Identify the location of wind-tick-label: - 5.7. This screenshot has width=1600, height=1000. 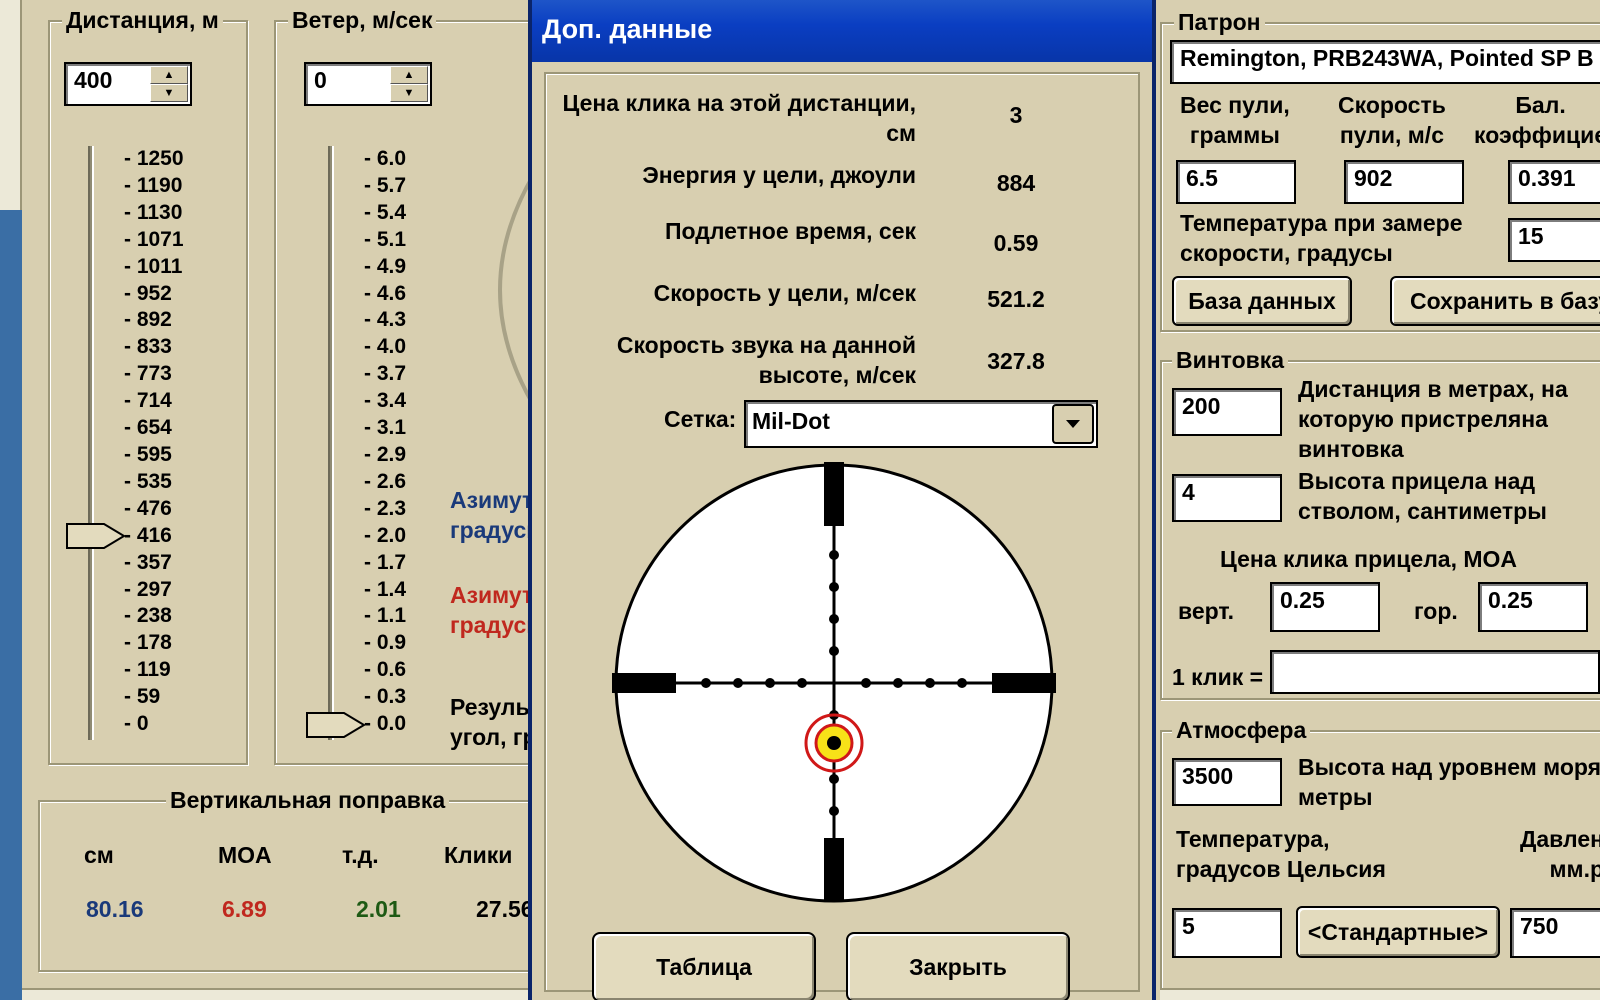
(385, 185).